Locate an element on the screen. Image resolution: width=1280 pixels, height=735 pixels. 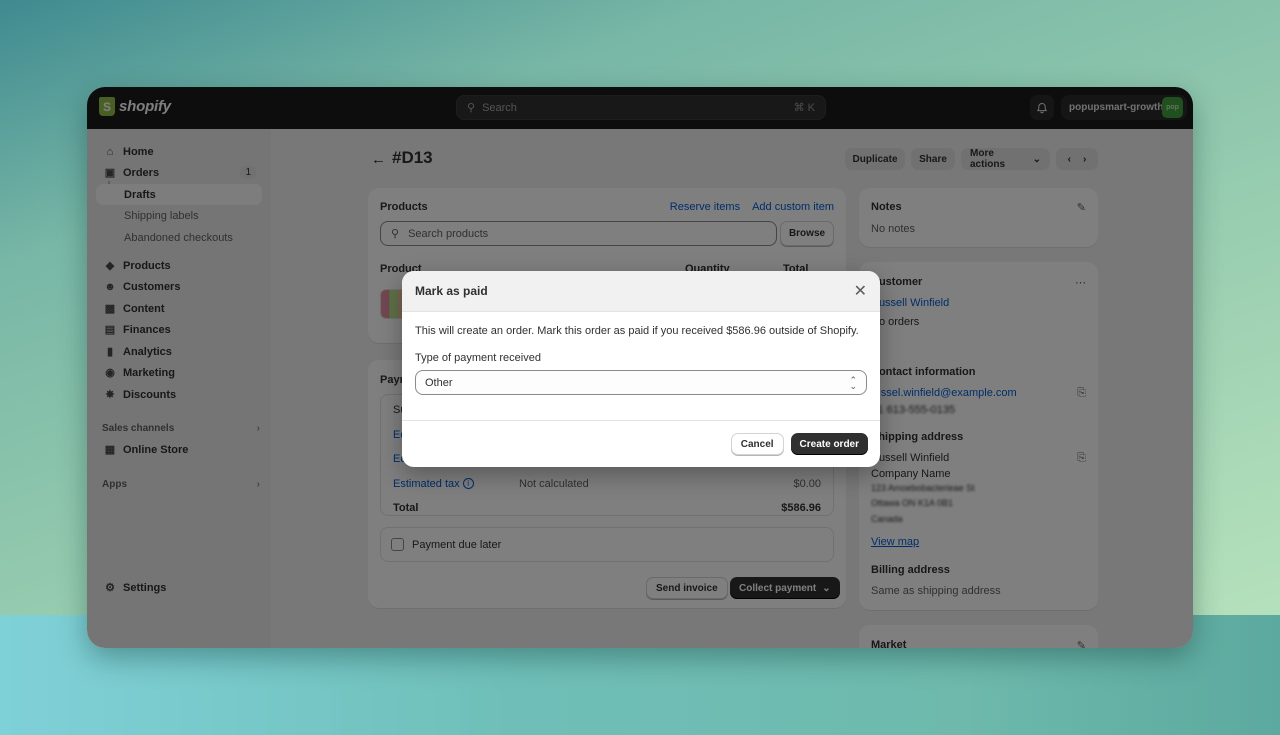
button-label: Cancel is located at coordinates (757, 444).